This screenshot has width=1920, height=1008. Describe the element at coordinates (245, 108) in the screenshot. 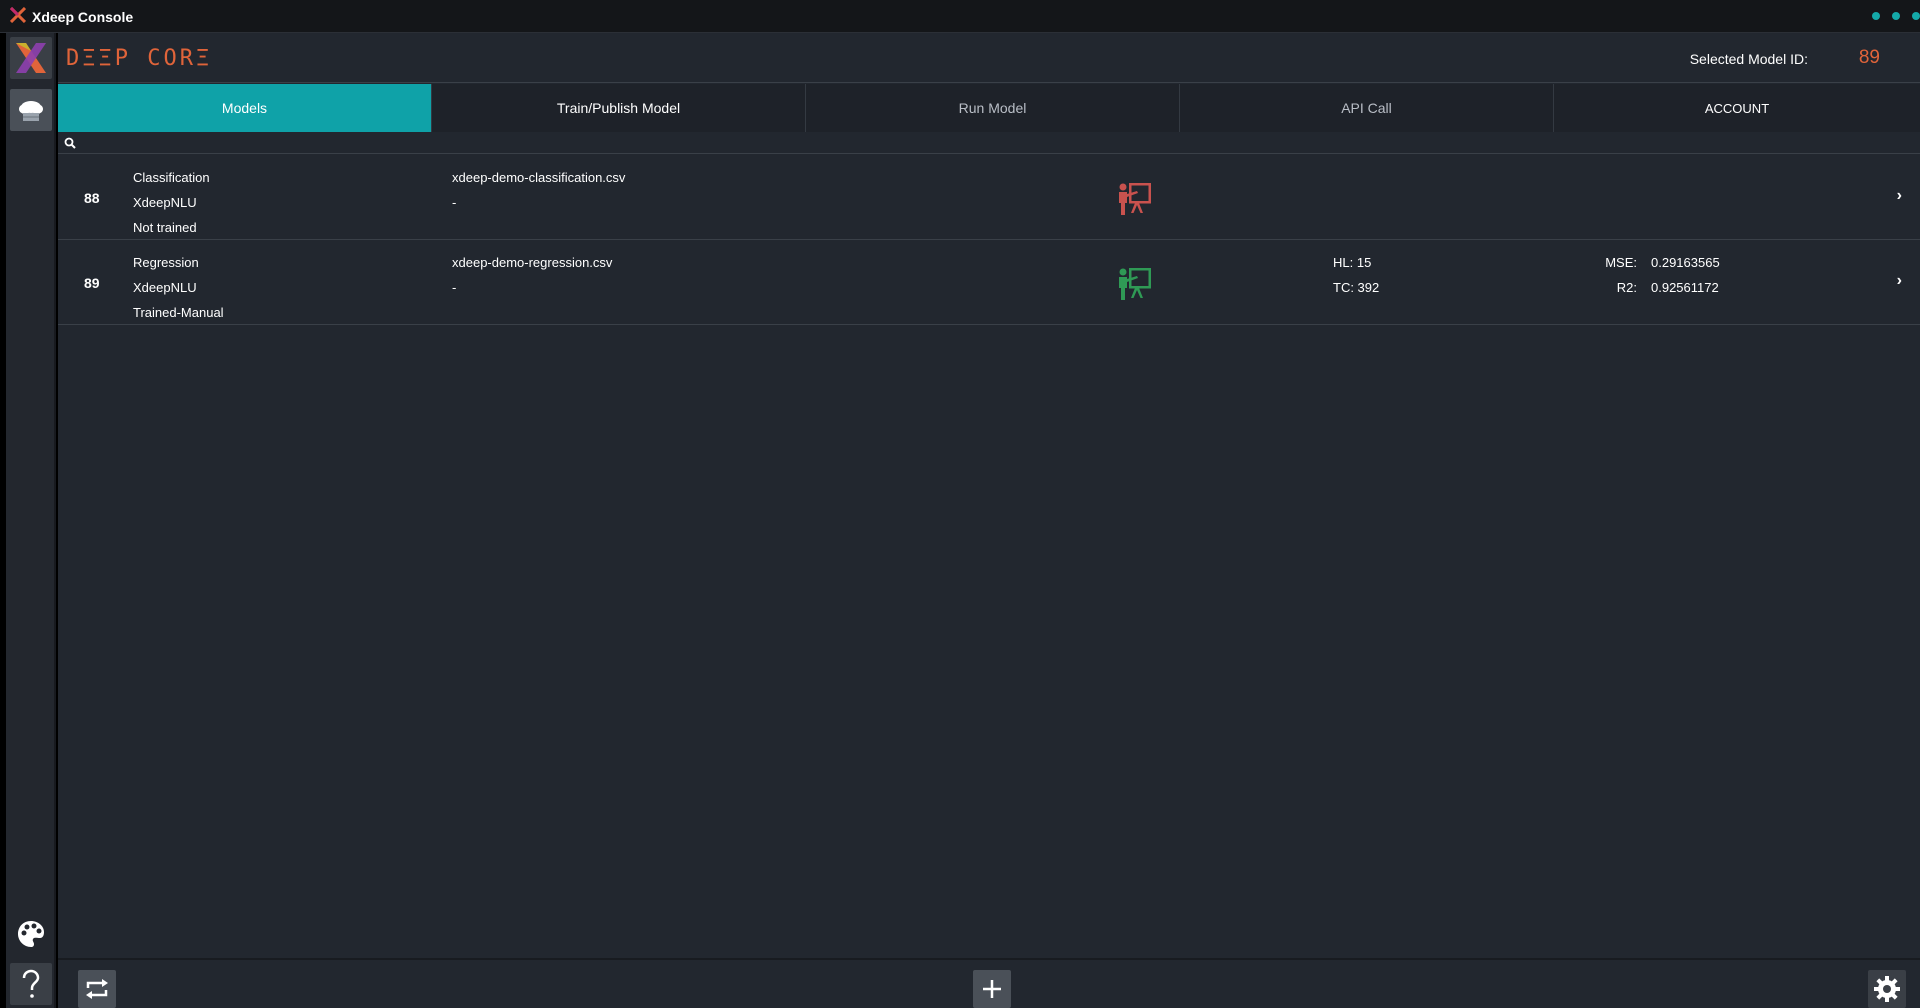

I see `tab-models: Models` at that location.